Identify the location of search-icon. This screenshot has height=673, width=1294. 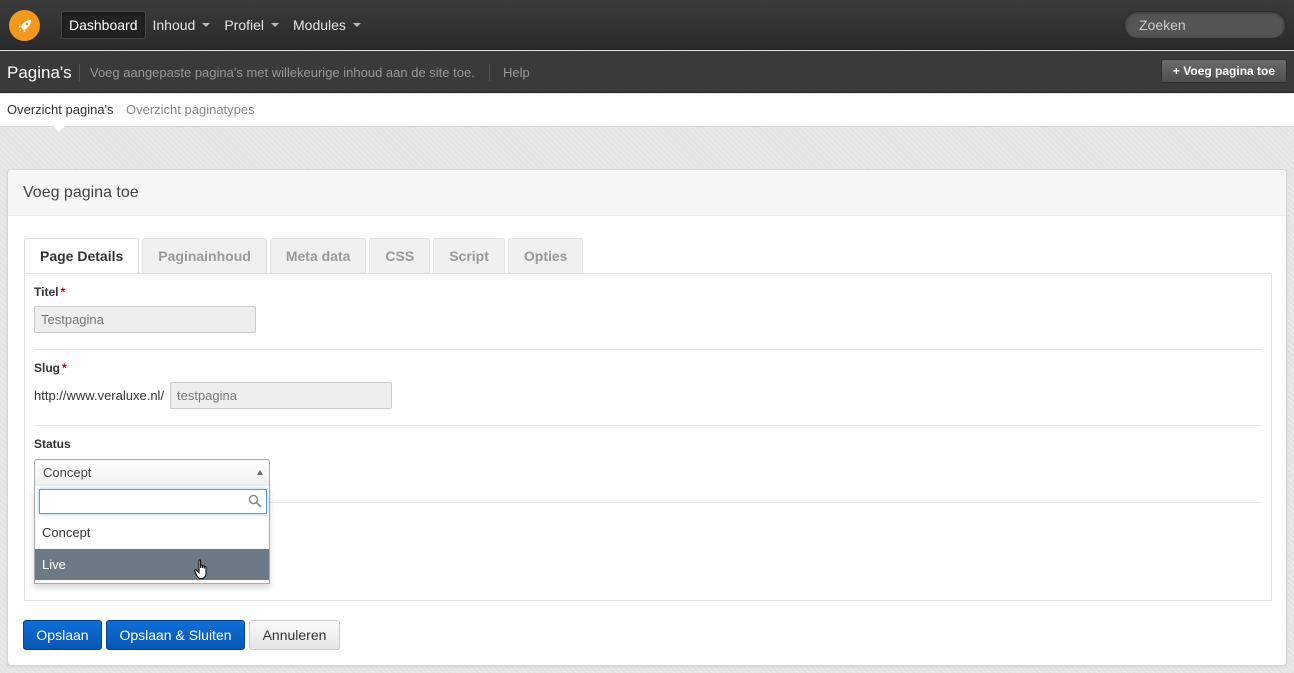
(255, 501).